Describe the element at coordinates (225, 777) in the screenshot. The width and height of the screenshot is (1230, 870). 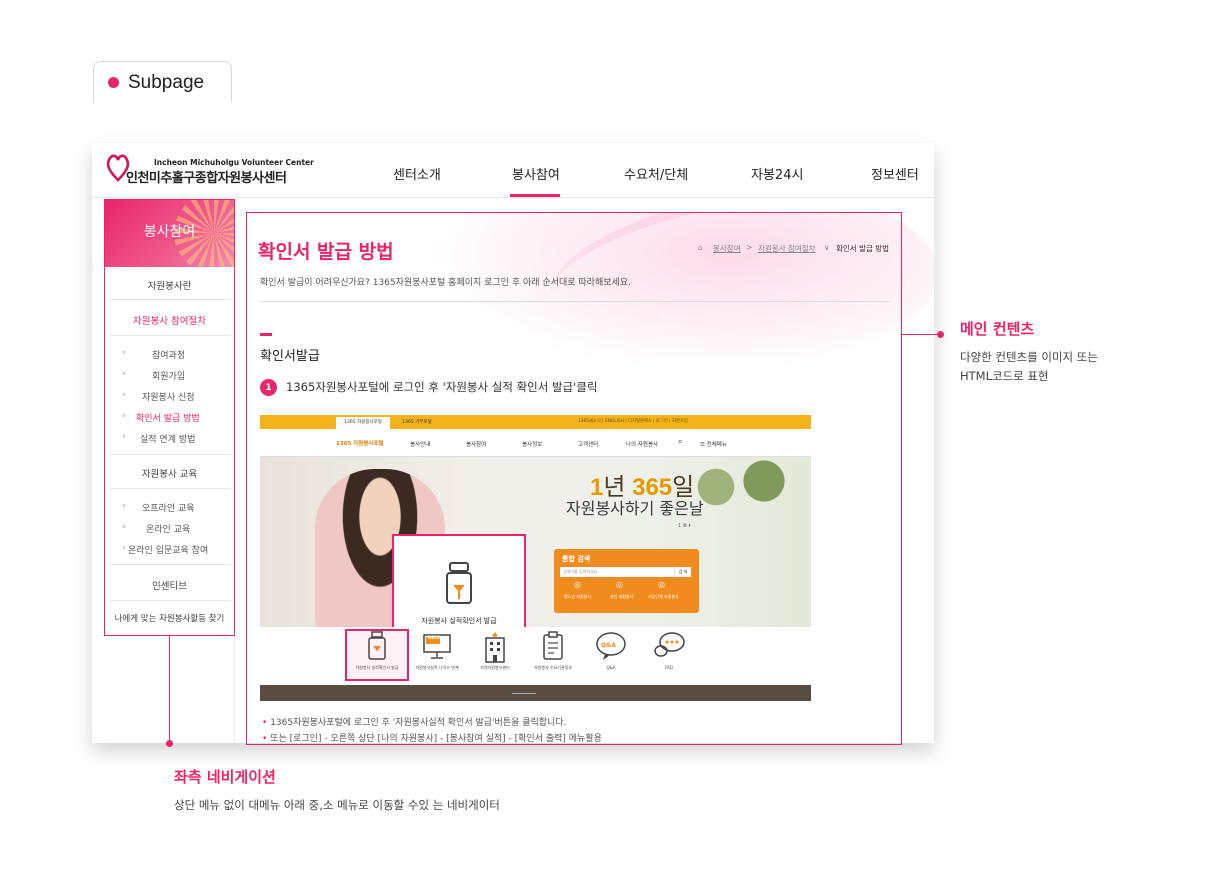
I see `annotation-left-title: 좌측 네비게이션` at that location.